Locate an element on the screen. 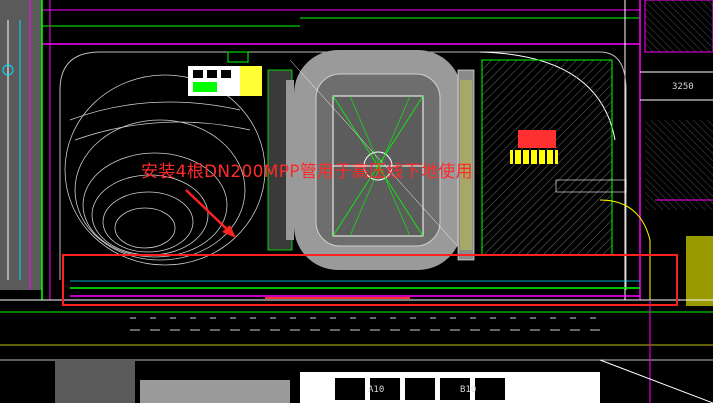  annotation-text: 安装4根DN200MPP管用于高压线下地使用 is located at coordinates (307, 172).